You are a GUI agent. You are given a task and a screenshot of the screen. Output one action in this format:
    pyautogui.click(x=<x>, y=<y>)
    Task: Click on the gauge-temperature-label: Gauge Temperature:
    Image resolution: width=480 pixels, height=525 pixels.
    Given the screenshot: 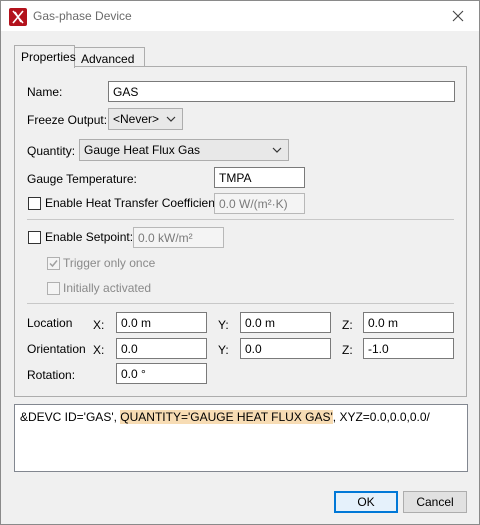 What is the action you would take?
    pyautogui.click(x=82, y=179)
    